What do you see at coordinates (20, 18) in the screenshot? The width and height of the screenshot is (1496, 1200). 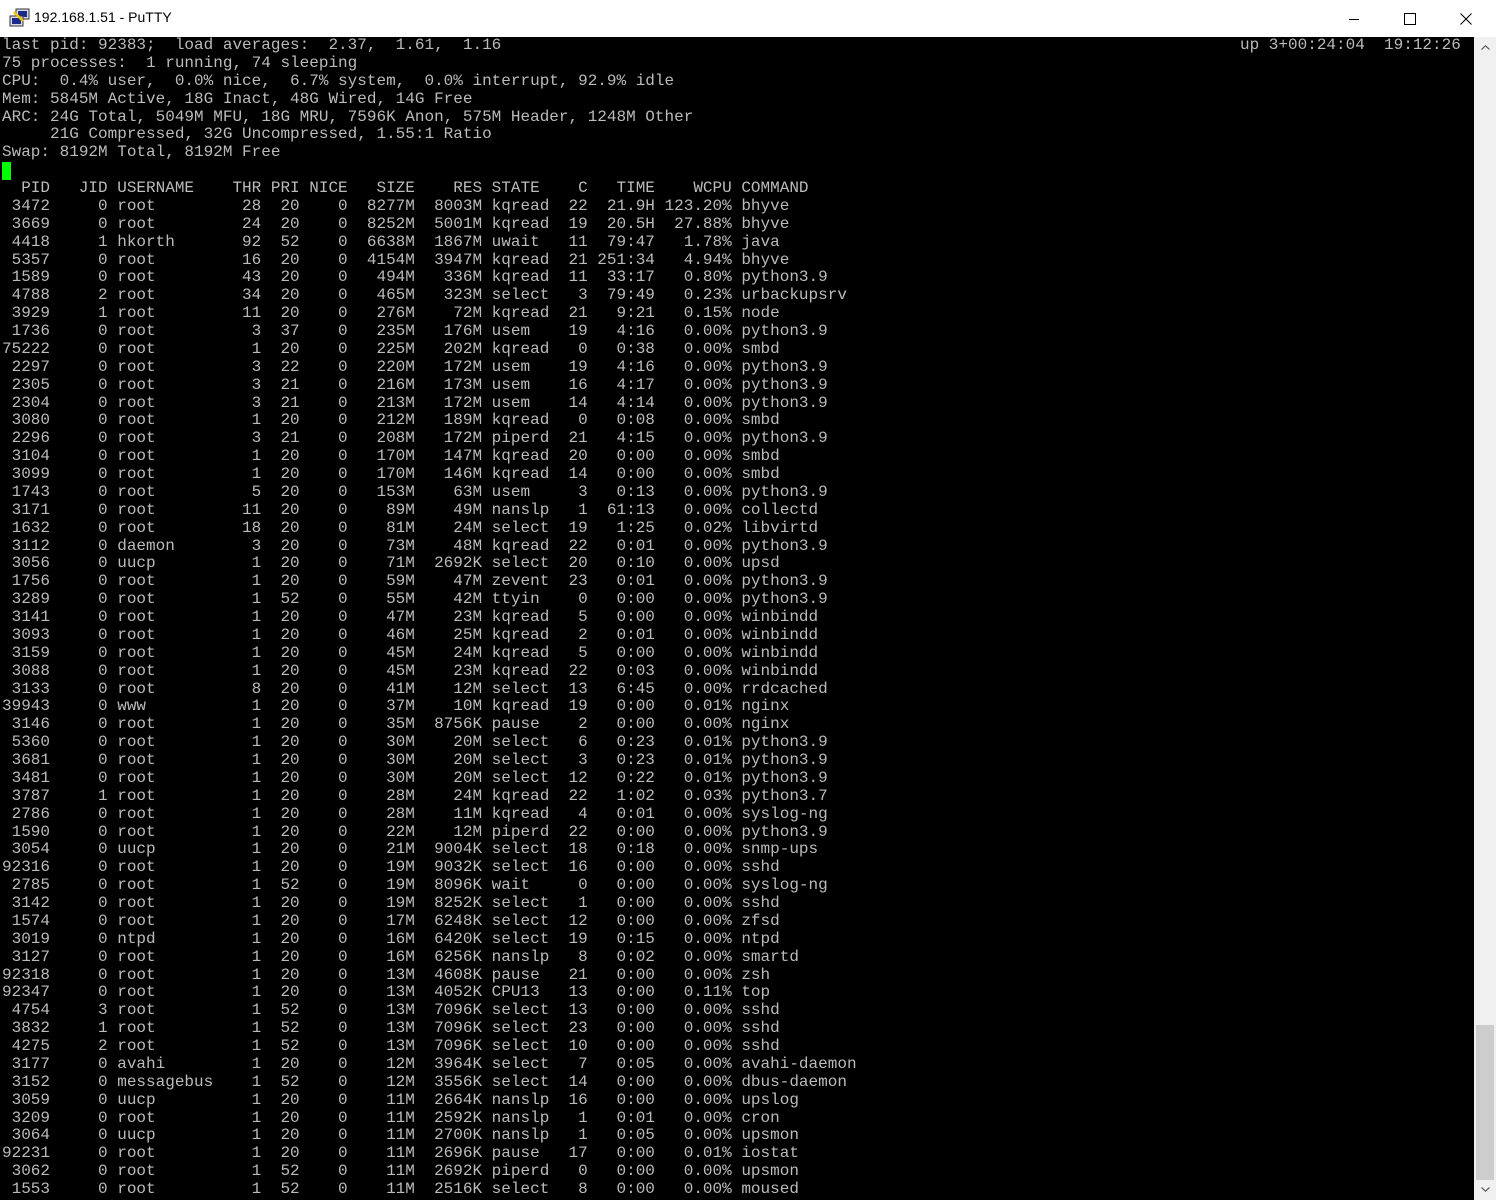 I see `putty-icon` at bounding box center [20, 18].